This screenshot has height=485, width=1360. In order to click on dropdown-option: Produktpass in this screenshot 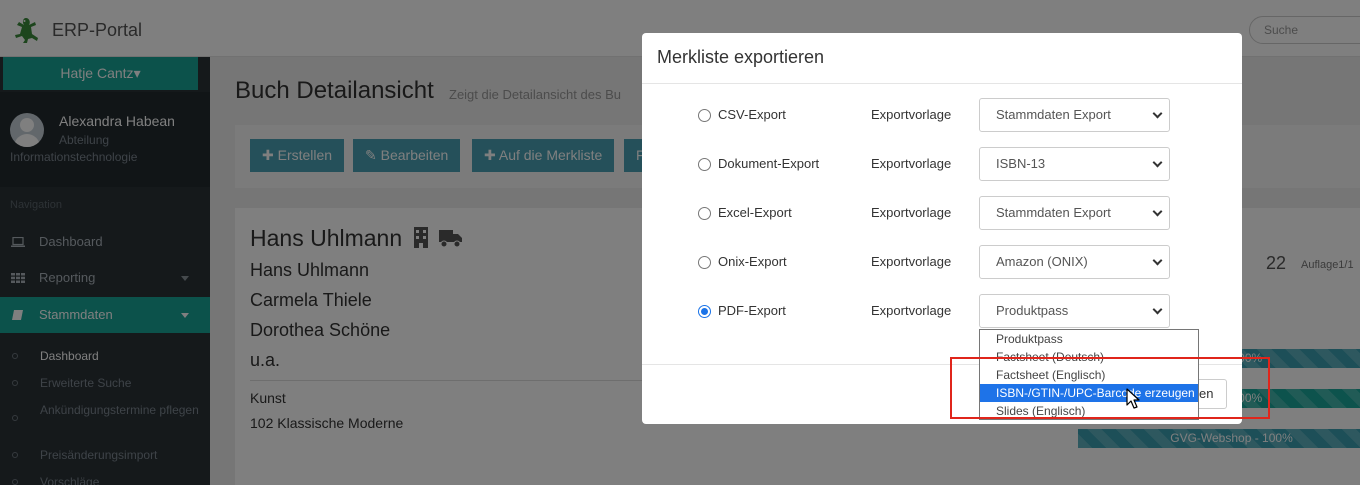, I will do `click(1089, 339)`.